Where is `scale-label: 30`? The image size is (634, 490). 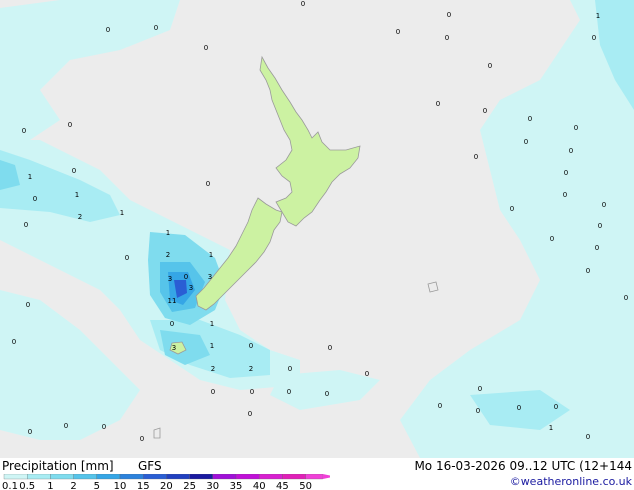
scale-label: 30 is located at coordinates (212, 485).